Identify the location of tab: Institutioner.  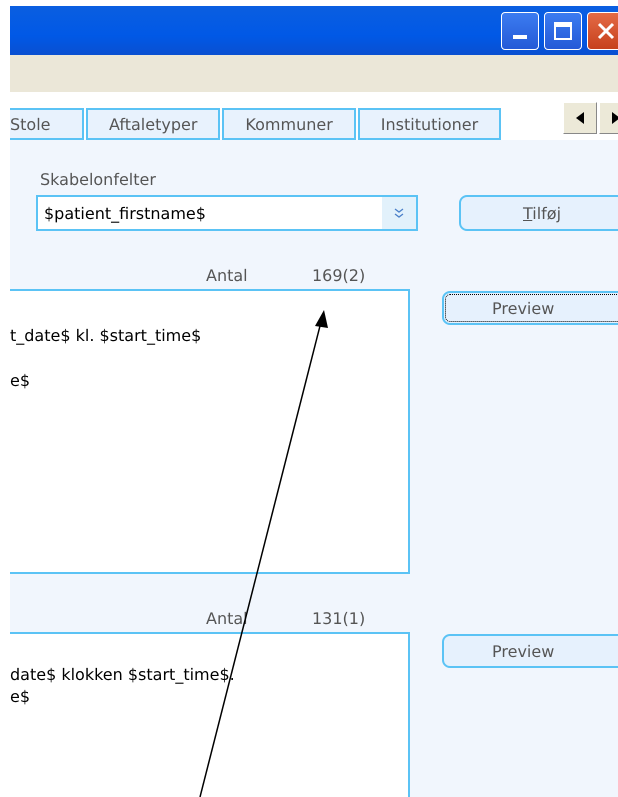
(430, 124).